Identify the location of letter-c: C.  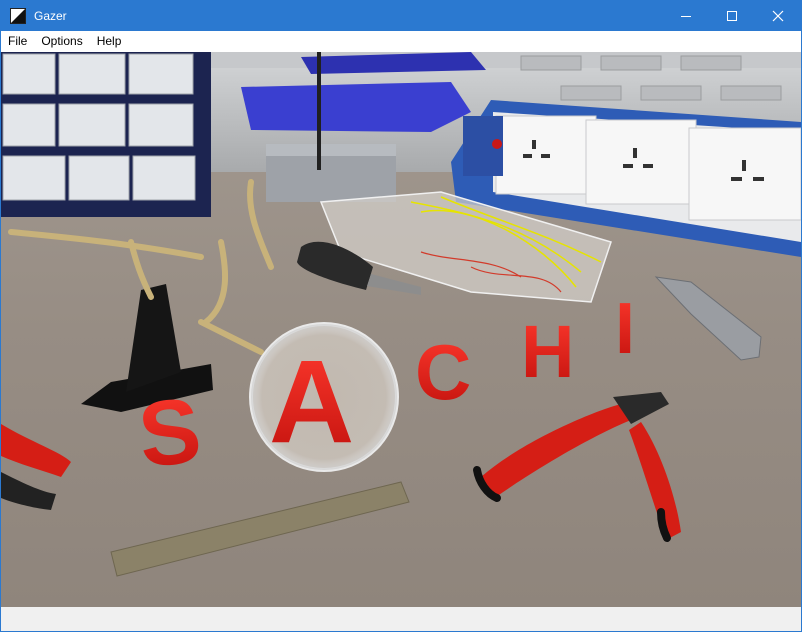
(443, 372).